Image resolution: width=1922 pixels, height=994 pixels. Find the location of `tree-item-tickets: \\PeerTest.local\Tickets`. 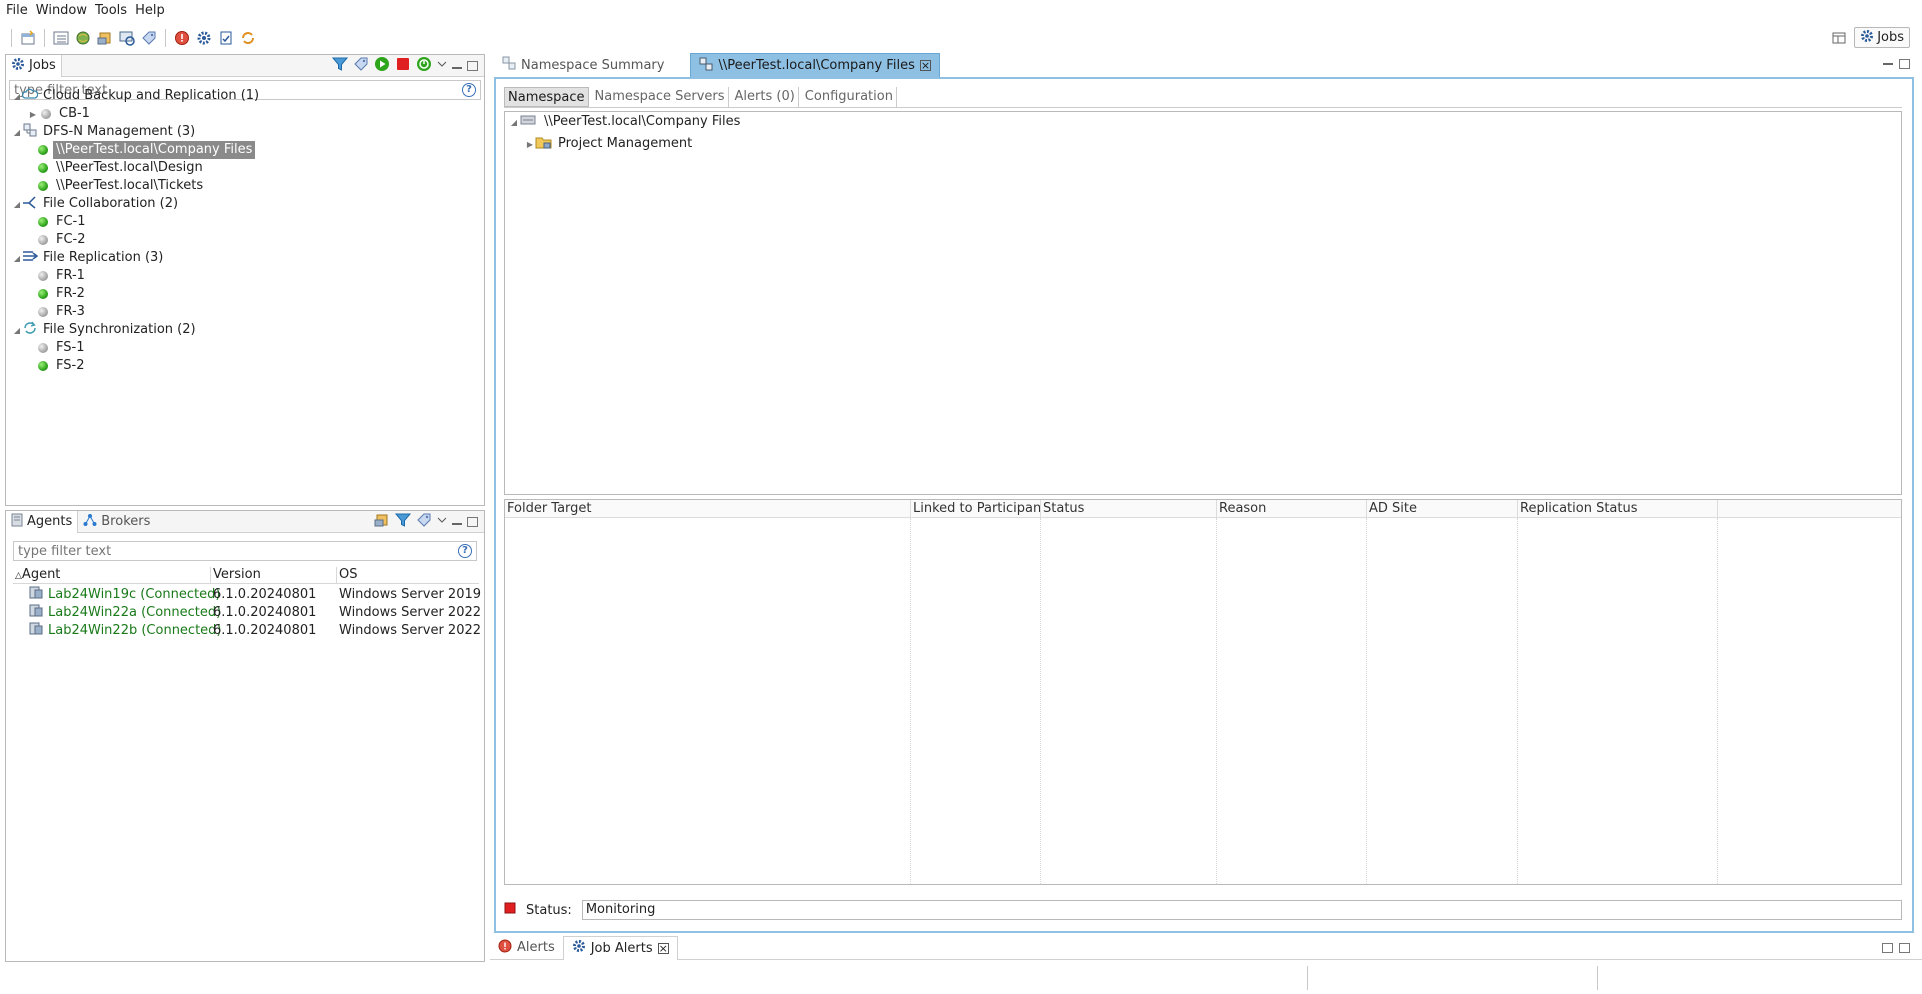

tree-item-tickets: \\PeerTest.local\Tickets is located at coordinates (122, 186).